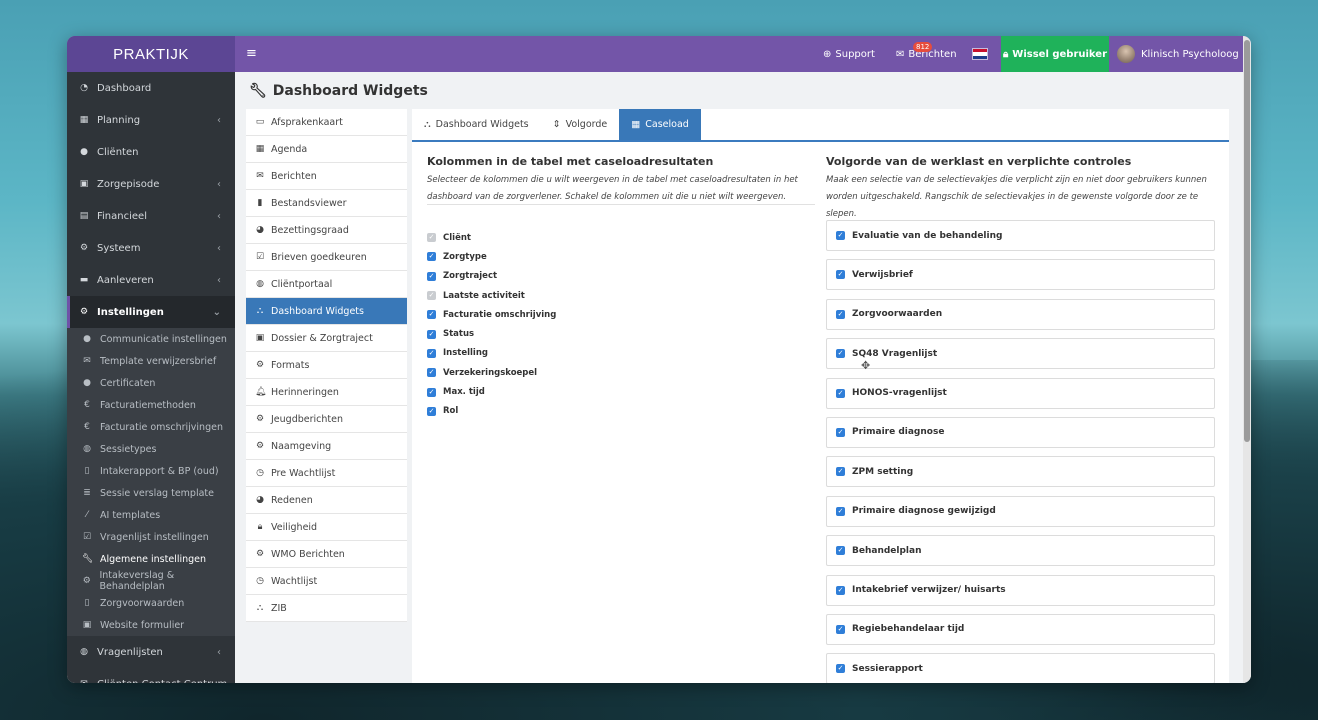 The width and height of the screenshot is (1318, 720). What do you see at coordinates (326, 527) in the screenshot?
I see `settings-nav-item: 🔒︎ Veiligheid` at bounding box center [326, 527].